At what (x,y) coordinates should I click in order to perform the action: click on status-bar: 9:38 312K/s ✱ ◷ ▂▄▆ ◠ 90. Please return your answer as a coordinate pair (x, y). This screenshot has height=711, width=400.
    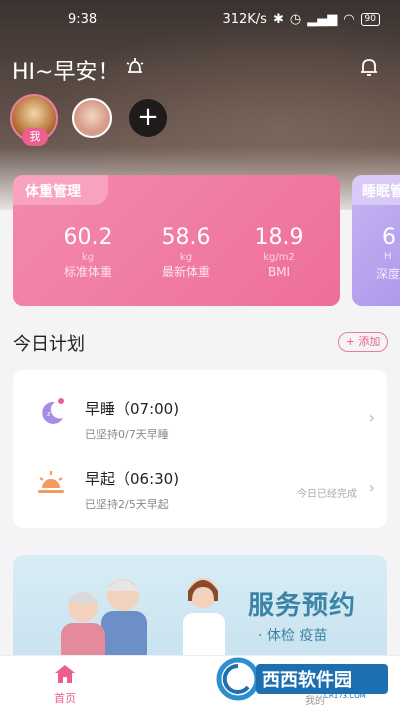
    Looking at the image, I should click on (200, 21).